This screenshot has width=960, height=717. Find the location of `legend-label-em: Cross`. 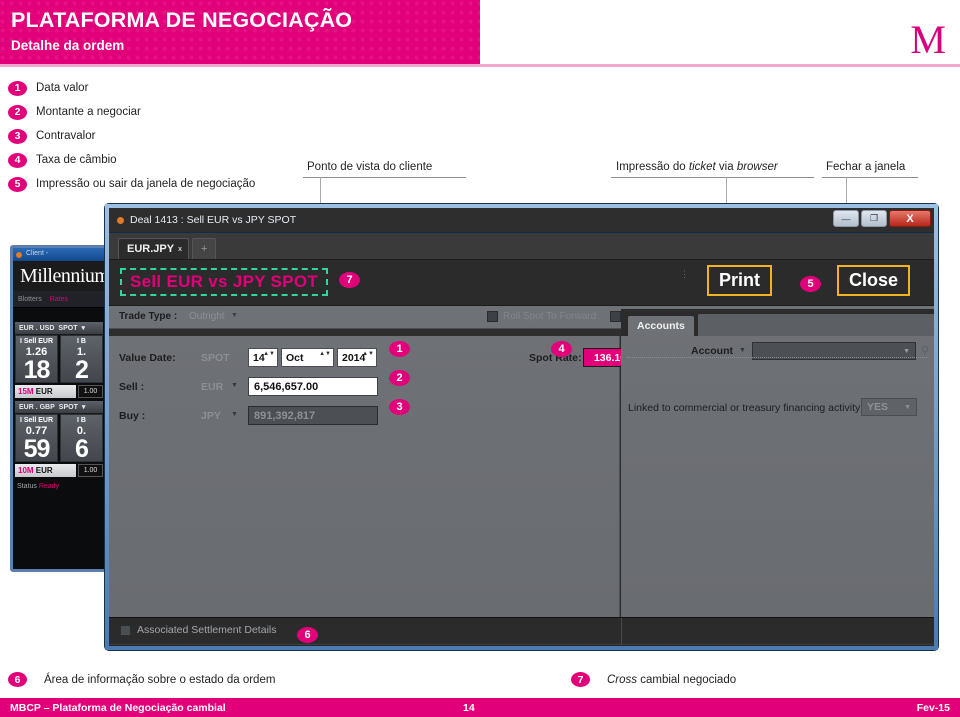

legend-label-em: Cross is located at coordinates (622, 679).